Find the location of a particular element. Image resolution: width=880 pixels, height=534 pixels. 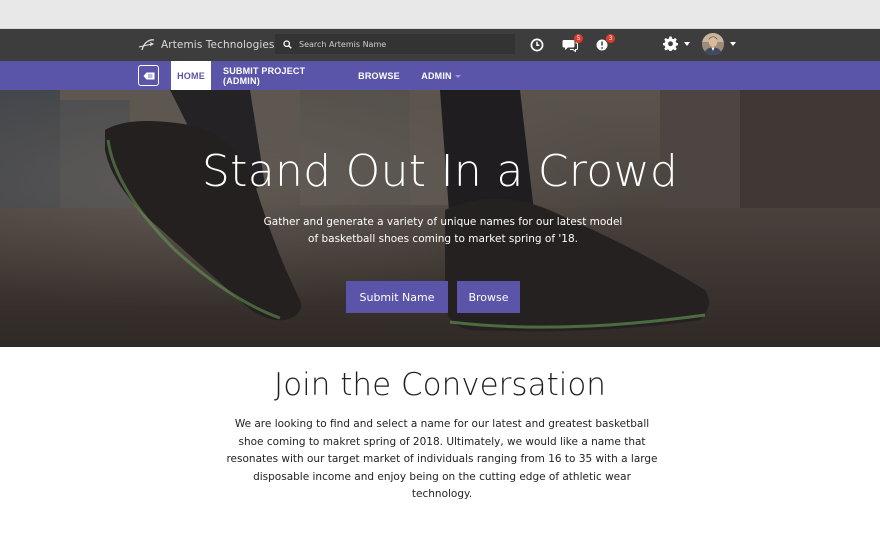

nav-toggle-button is located at coordinates (148, 75).